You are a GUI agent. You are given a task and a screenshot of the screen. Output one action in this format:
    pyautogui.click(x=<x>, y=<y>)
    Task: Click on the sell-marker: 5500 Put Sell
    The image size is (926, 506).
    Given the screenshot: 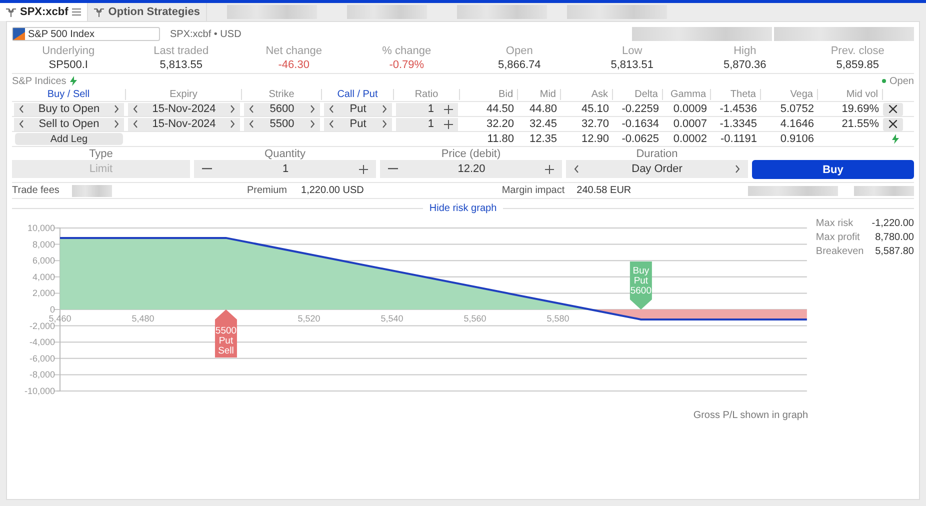 What is the action you would take?
    pyautogui.click(x=225, y=334)
    